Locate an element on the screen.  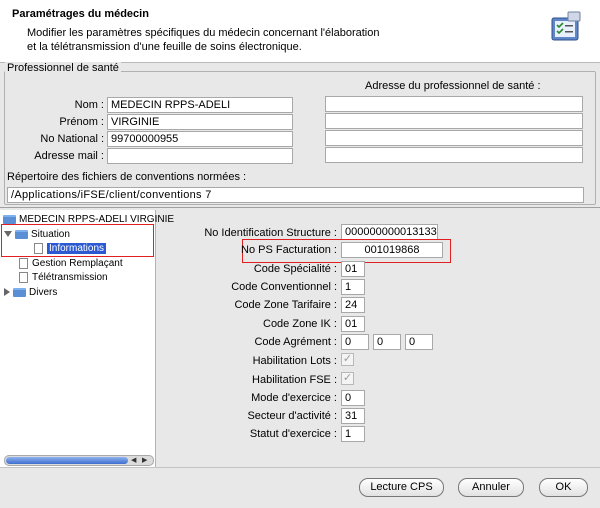
id-structure-field: 000000000013133 is located at coordinates (389, 232).